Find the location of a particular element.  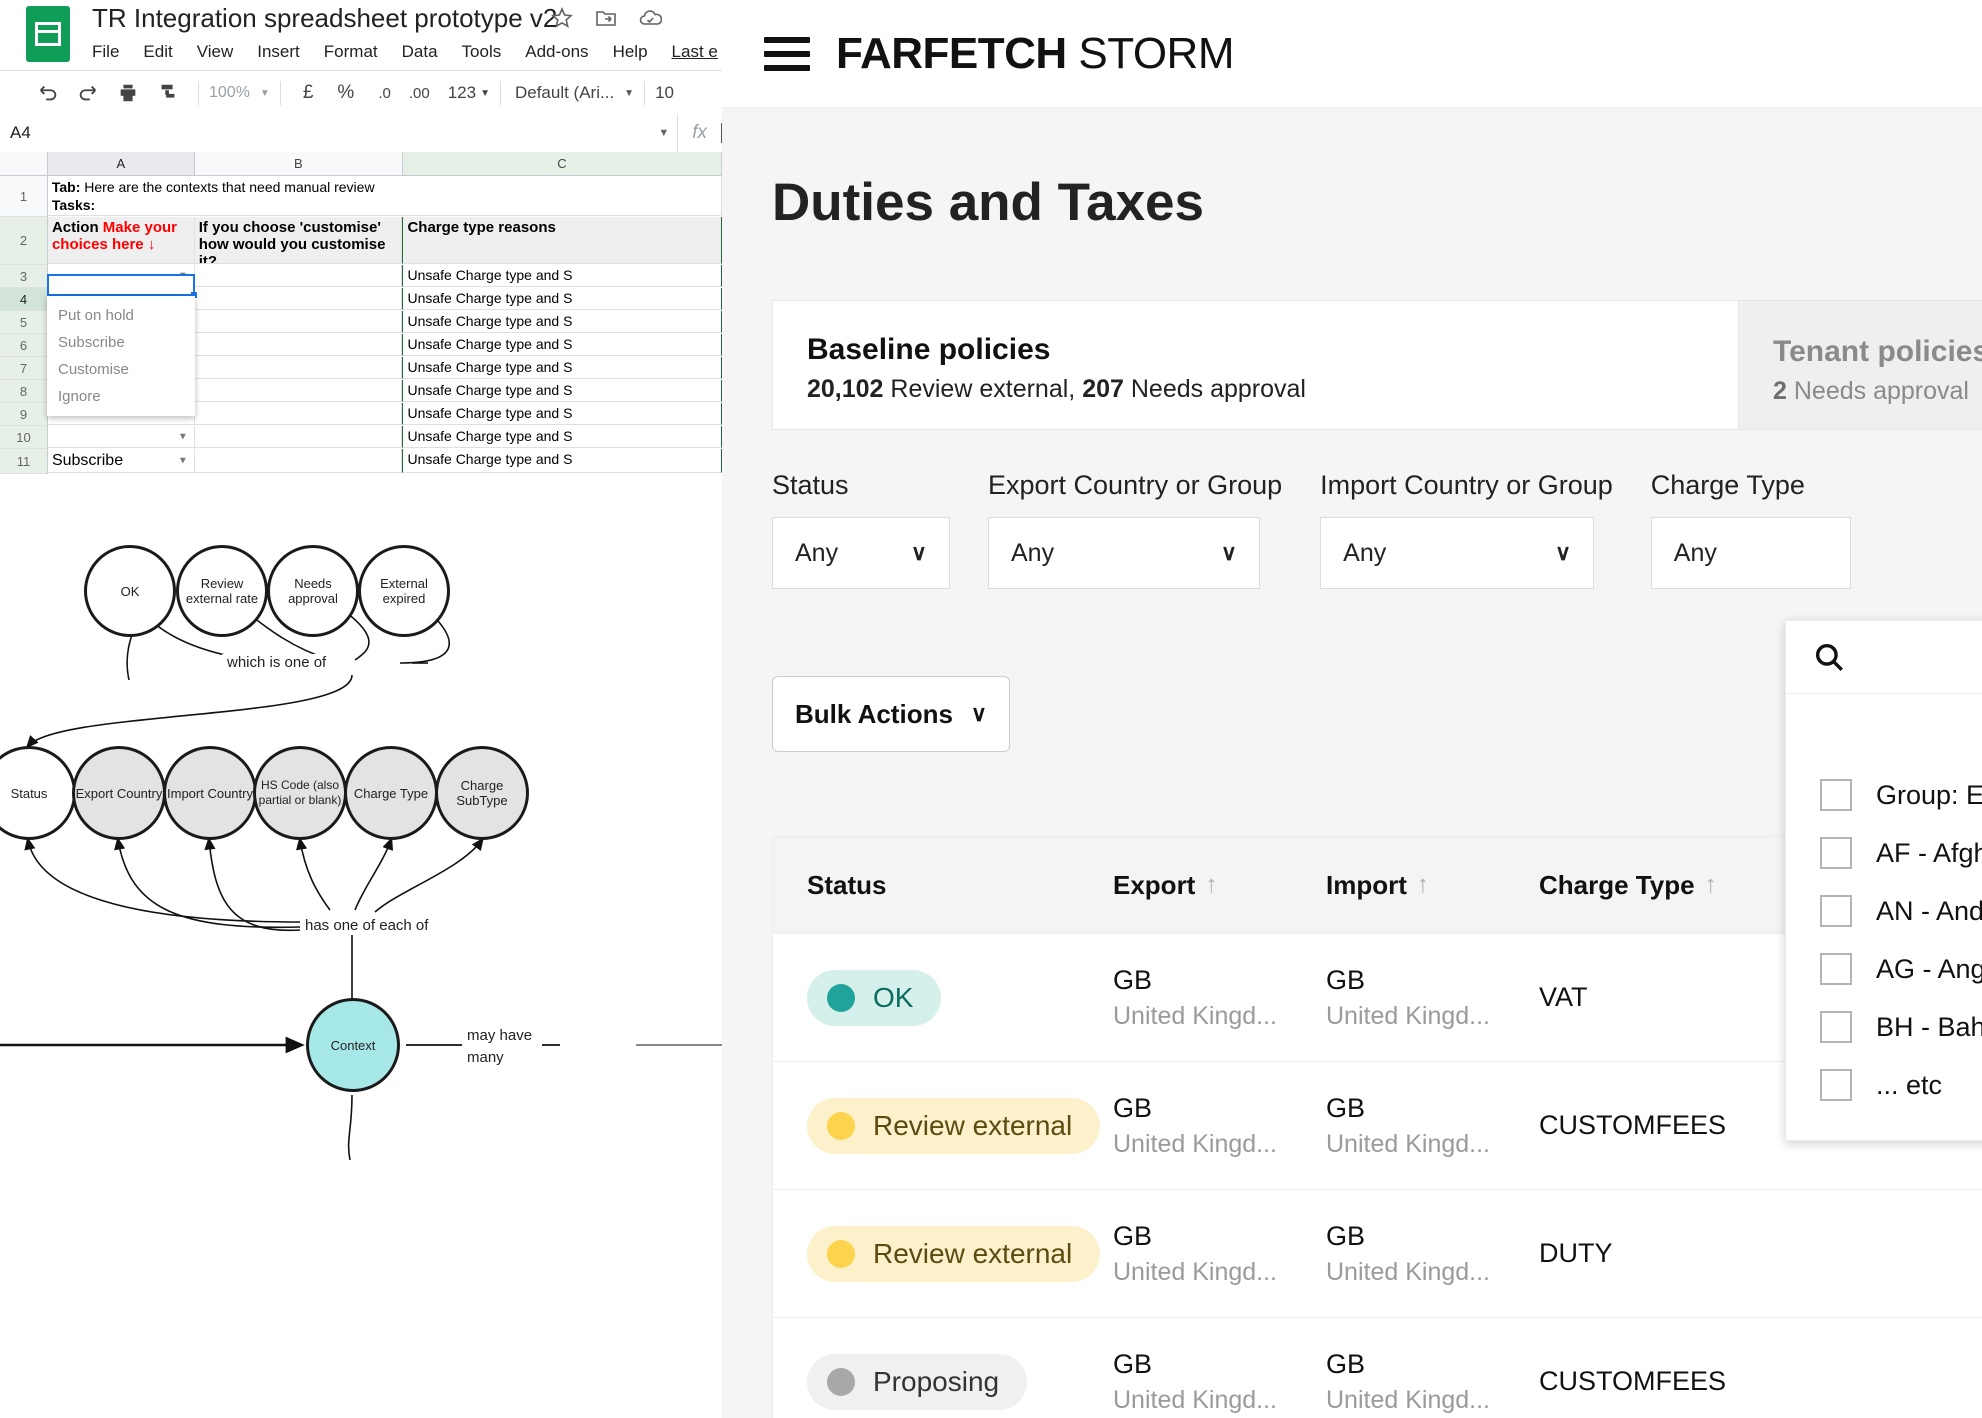

cell-c2: Charge type reasons is located at coordinates (562, 240).